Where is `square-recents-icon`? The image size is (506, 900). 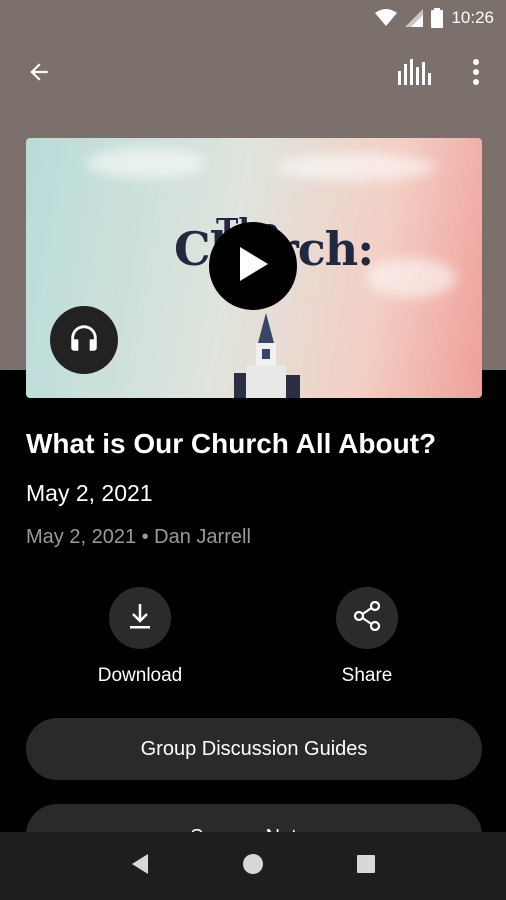 square-recents-icon is located at coordinates (366, 866).